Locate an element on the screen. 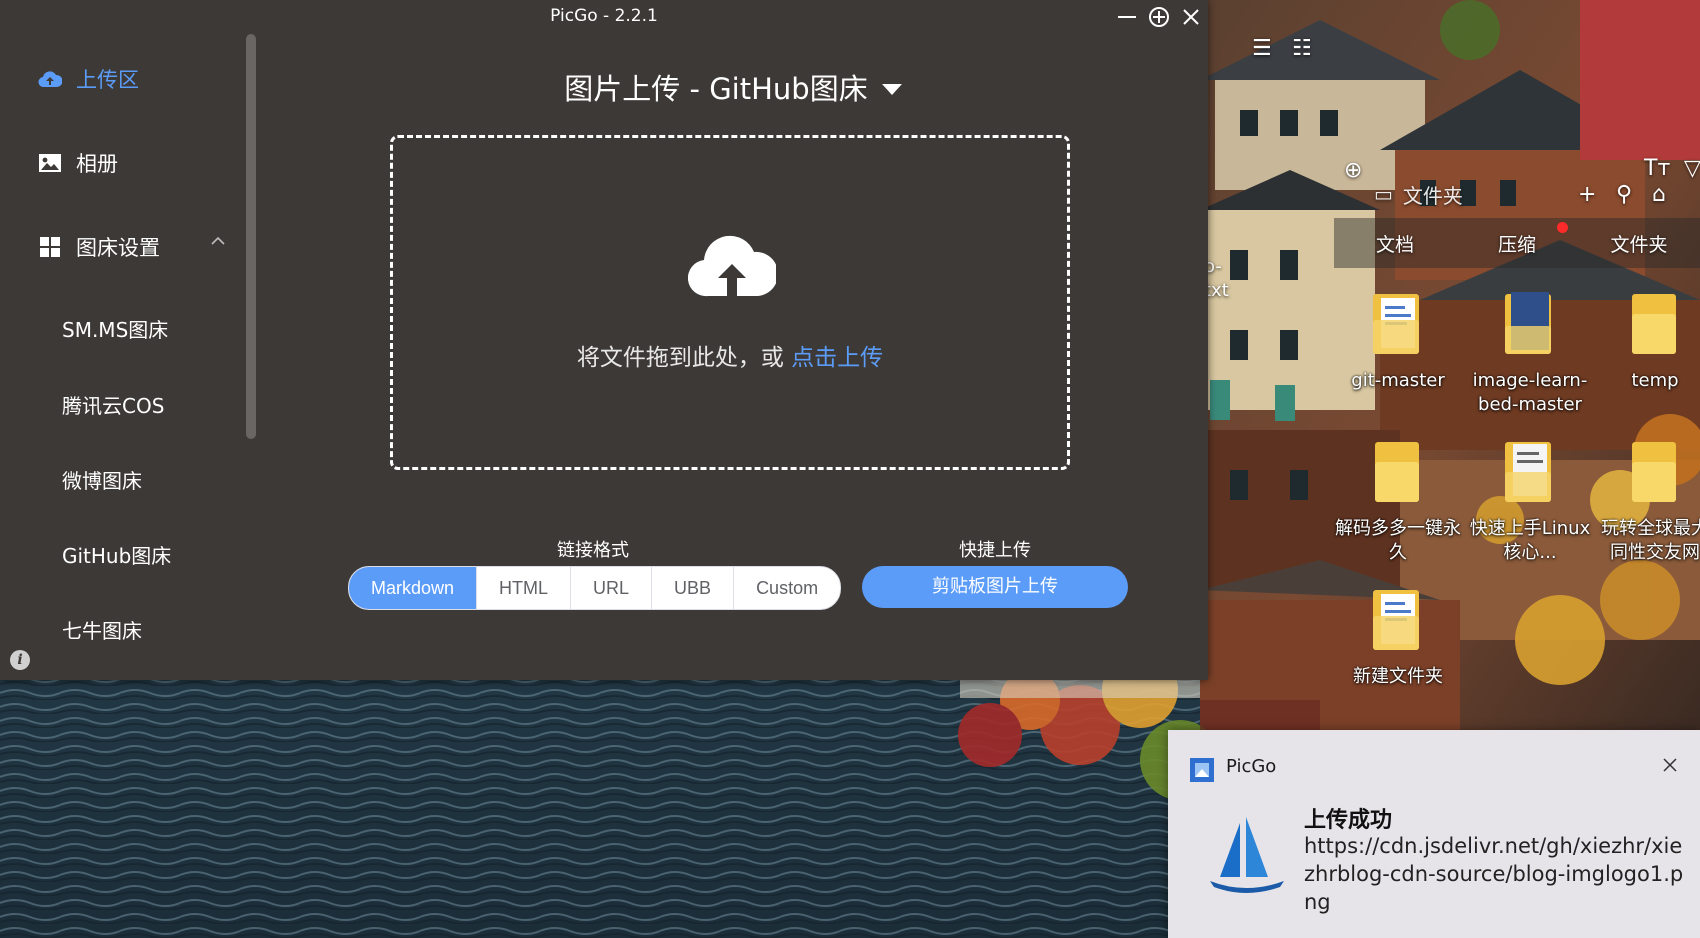 This screenshot has width=1700, height=938. dropzone-hint: 将文件拖到此处，或 is located at coordinates (684, 358).